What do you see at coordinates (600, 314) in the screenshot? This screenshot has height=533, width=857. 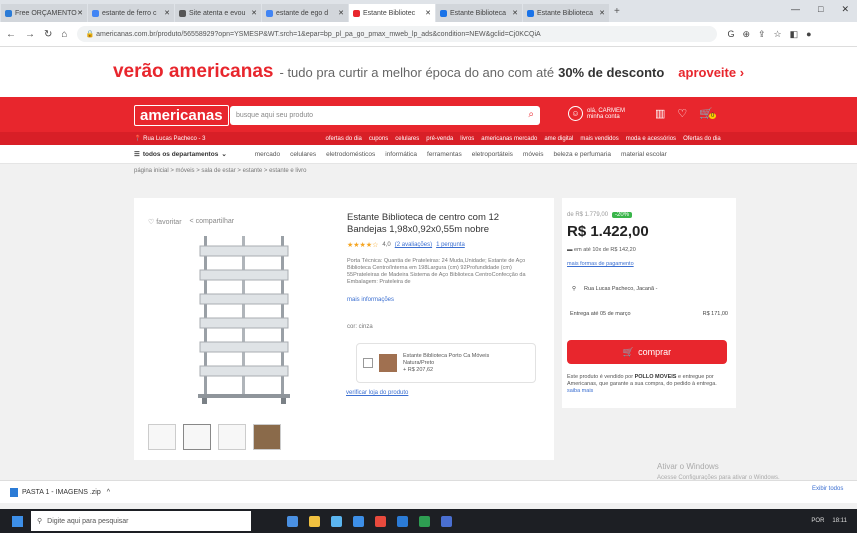 I see `delivery-date: Entrega até 05 de março` at bounding box center [600, 314].